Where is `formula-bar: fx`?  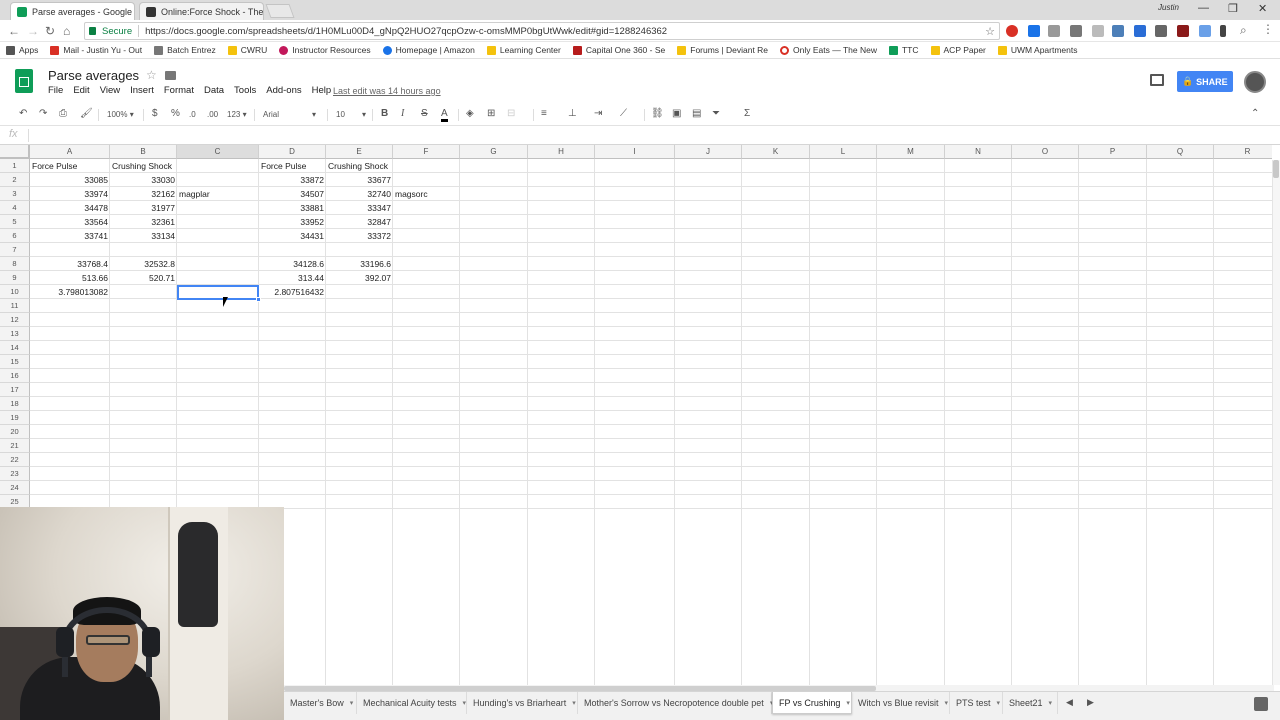 formula-bar: fx is located at coordinates (640, 135).